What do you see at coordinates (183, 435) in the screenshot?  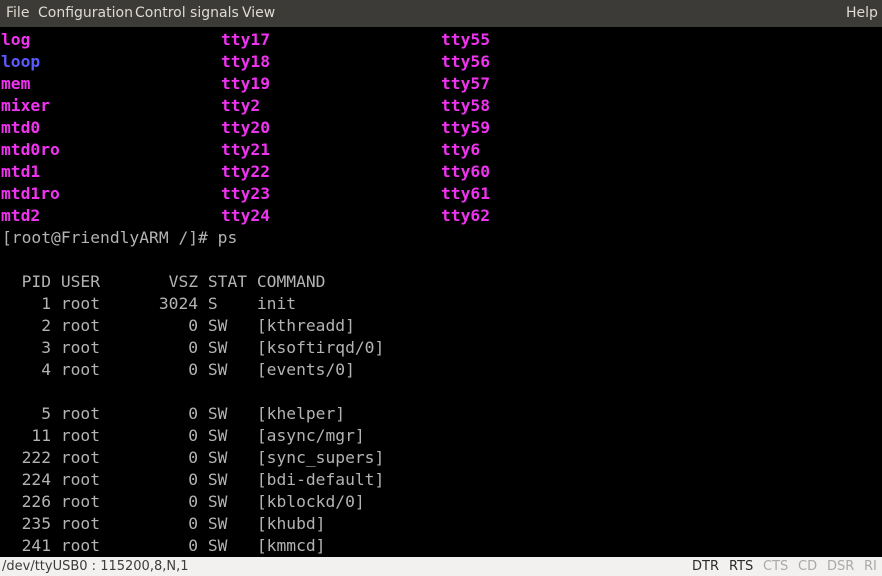 I see `ps-row: 11 root 0 SW [async/mgr]` at bounding box center [183, 435].